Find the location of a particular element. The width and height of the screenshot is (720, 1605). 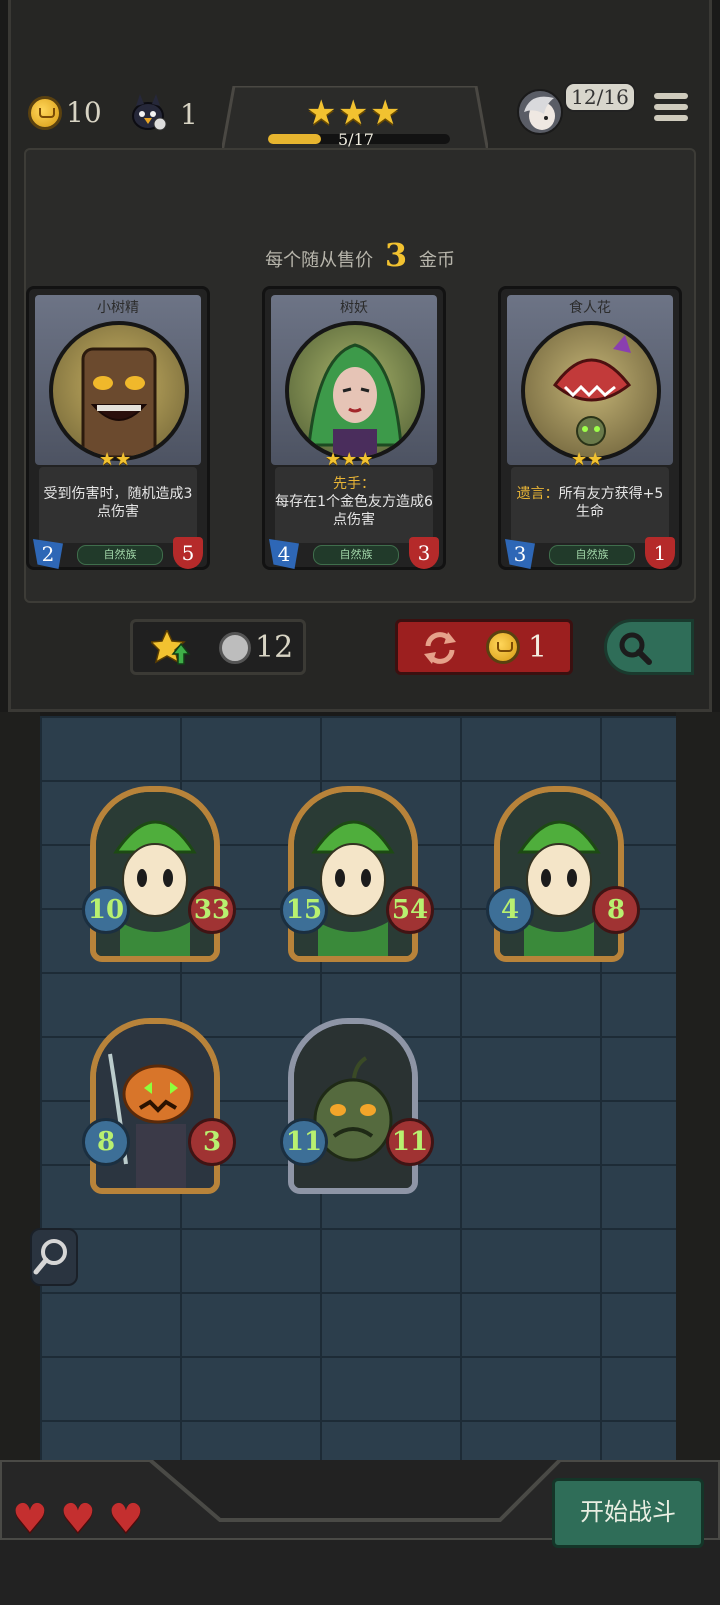

opponent-avatar is located at coordinates (540, 112).